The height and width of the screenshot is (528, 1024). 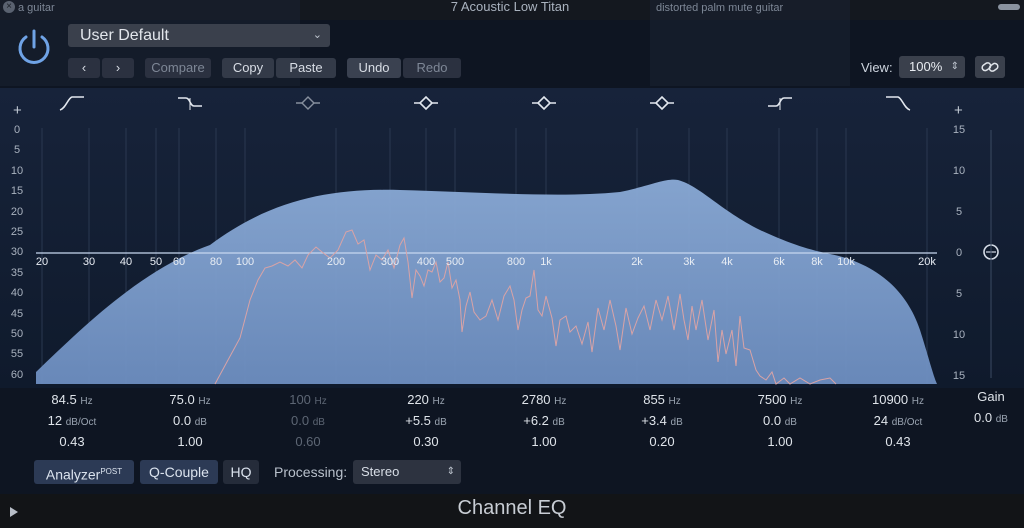 What do you see at coordinates (241, 472) in the screenshot?
I see `hq-button: HQ` at bounding box center [241, 472].